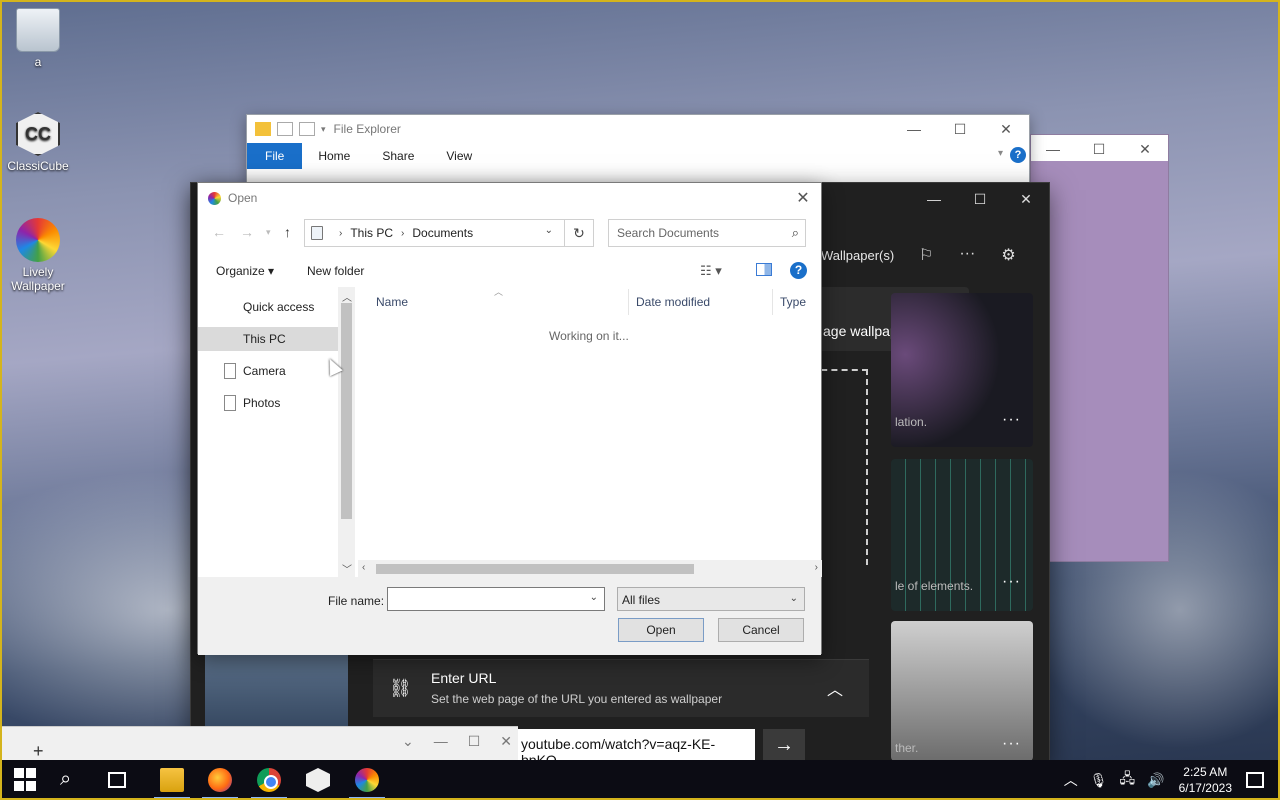 This screenshot has height=800, width=1280. Describe the element at coordinates (1099, 348) in the screenshot. I see `background-window: — ☐ ✕` at that location.